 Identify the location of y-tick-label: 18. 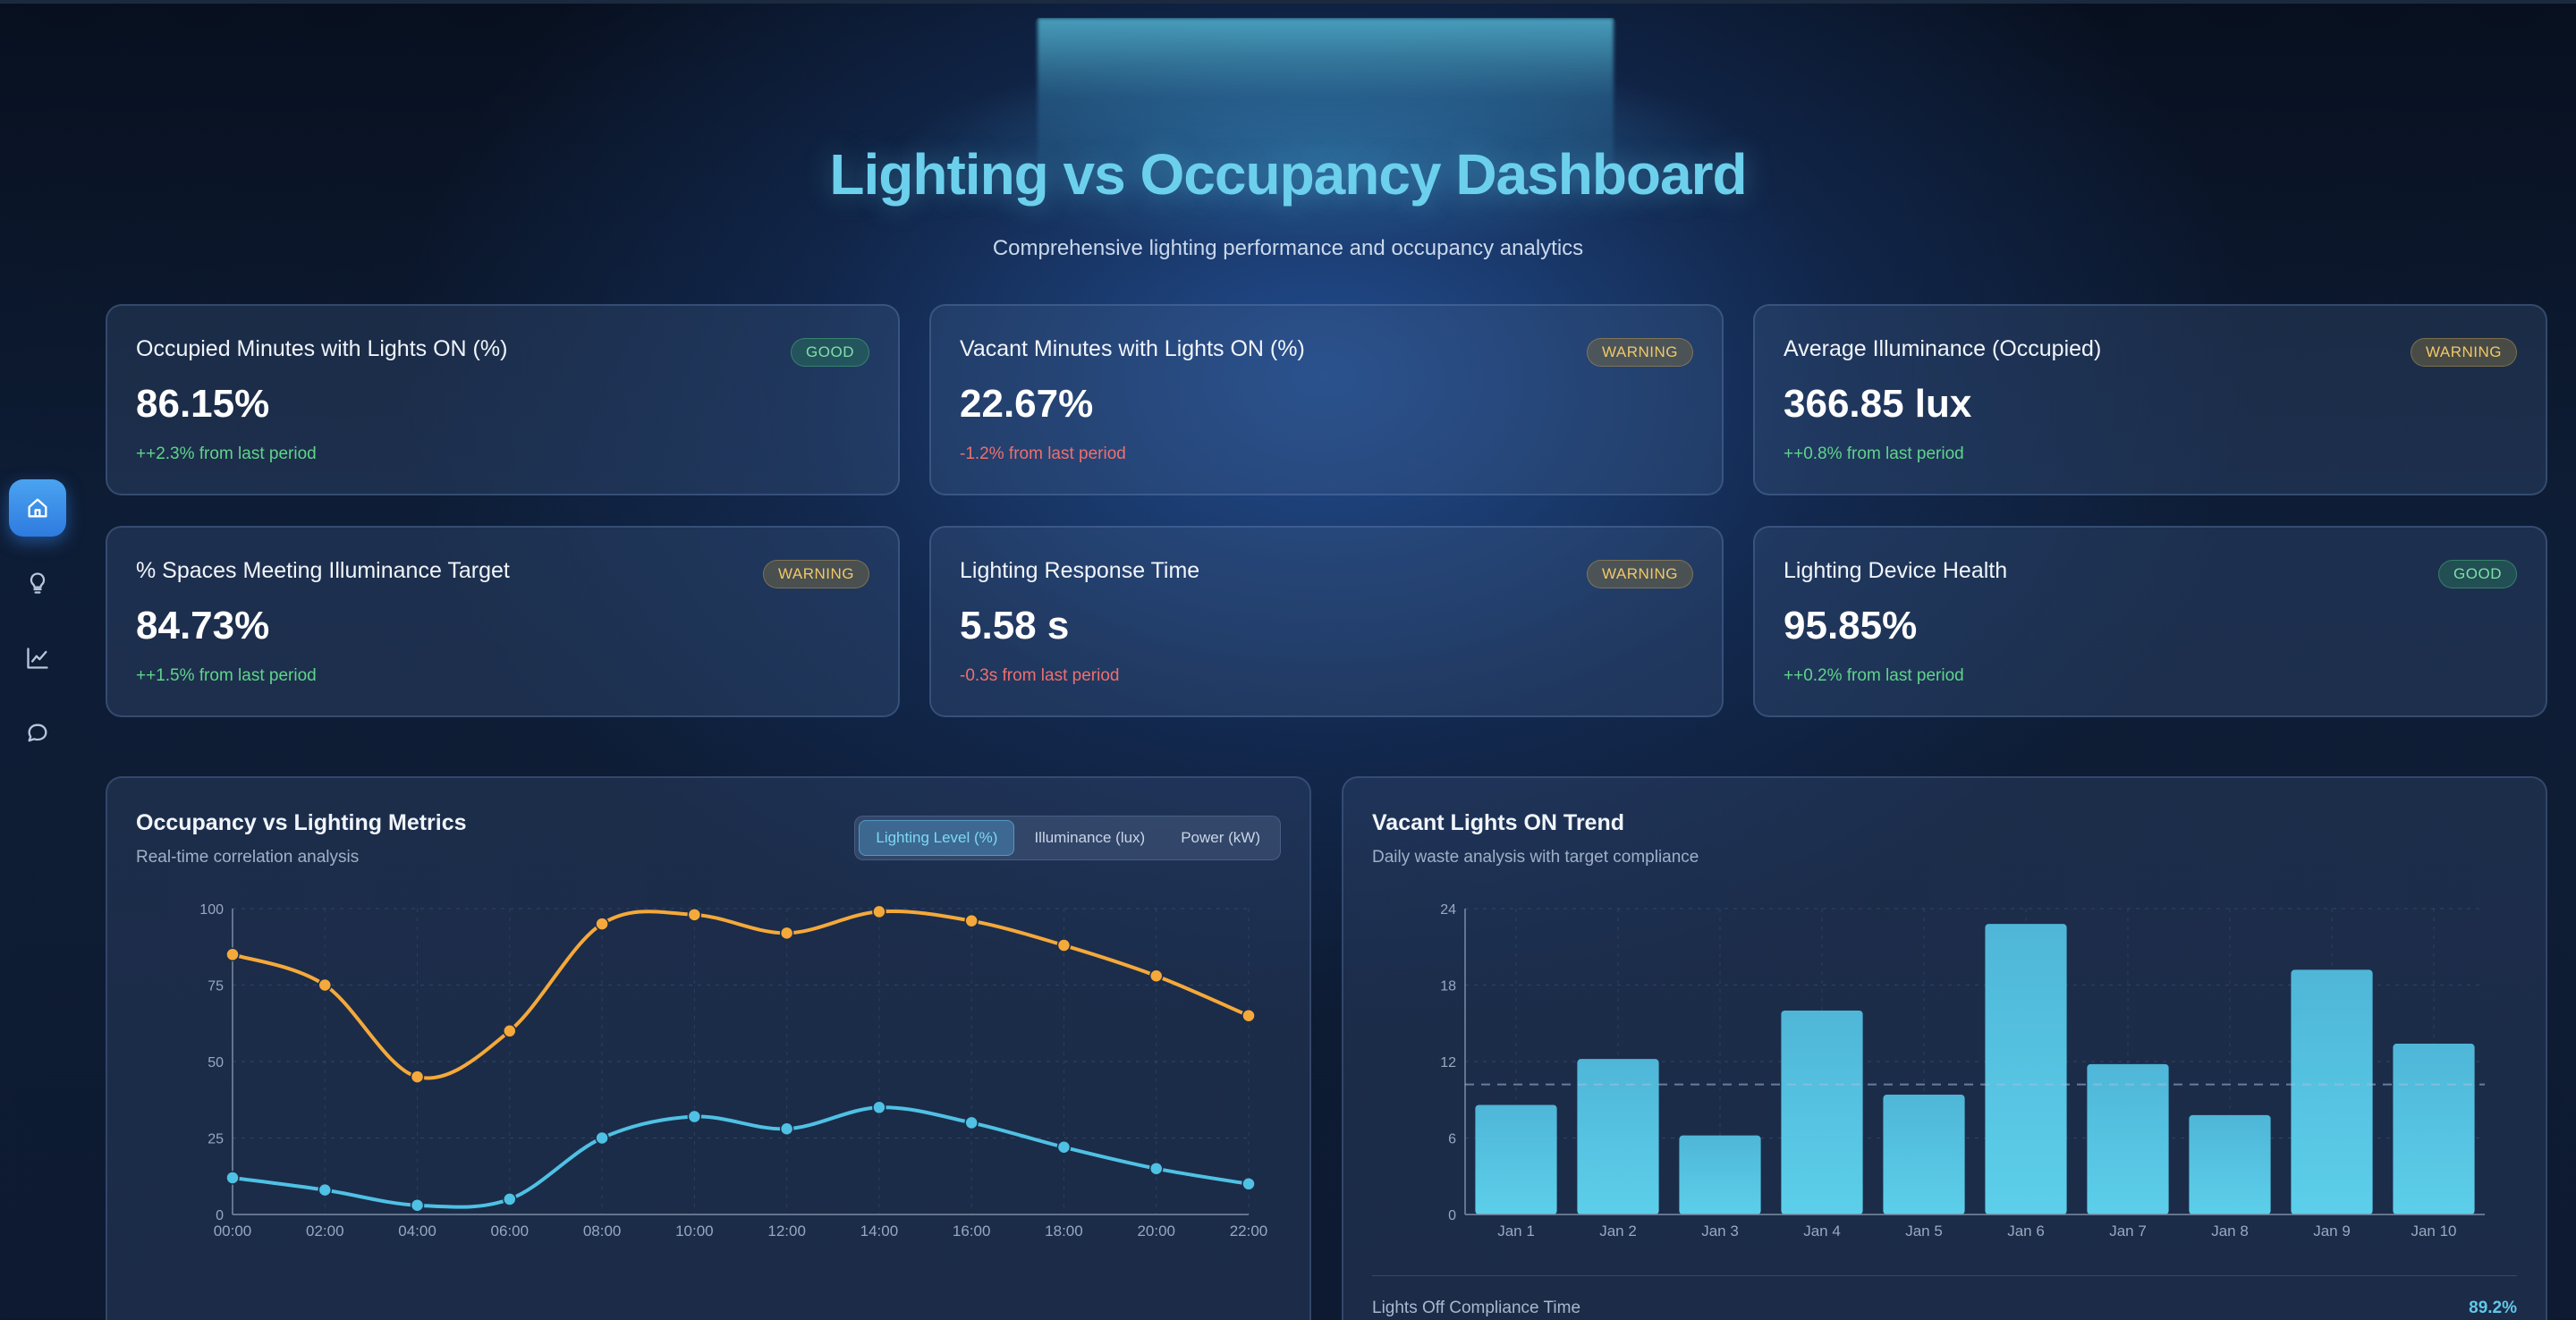
(1448, 986).